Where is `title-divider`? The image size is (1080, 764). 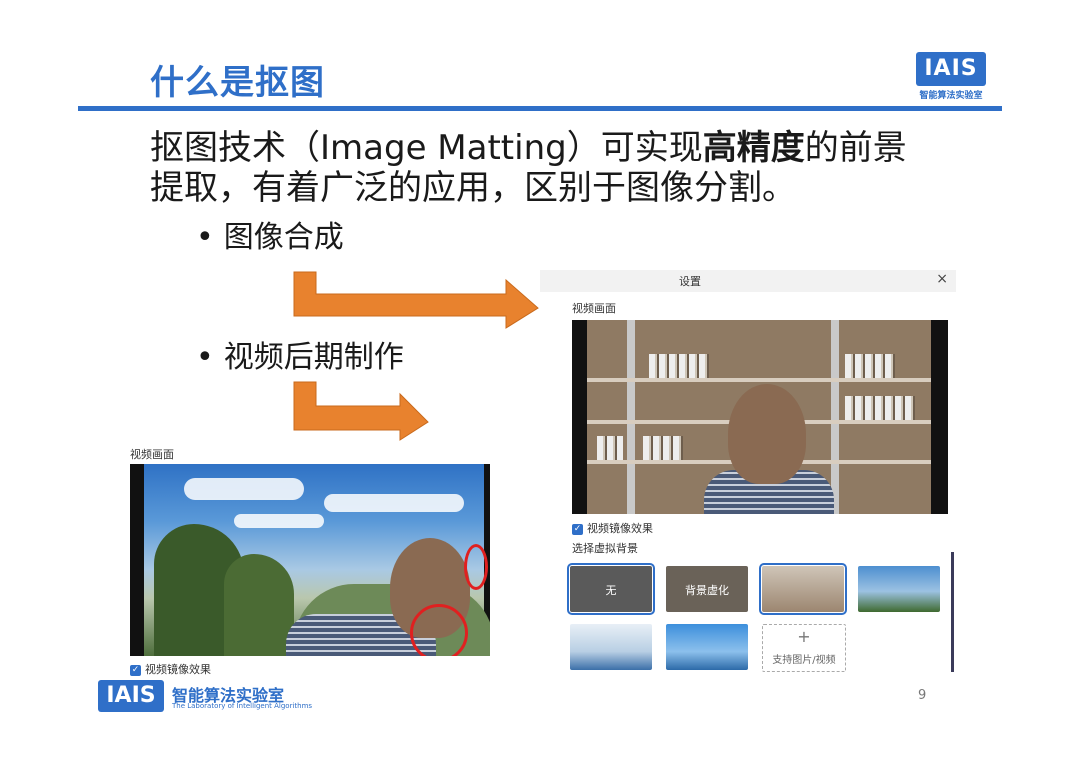 title-divider is located at coordinates (540, 108).